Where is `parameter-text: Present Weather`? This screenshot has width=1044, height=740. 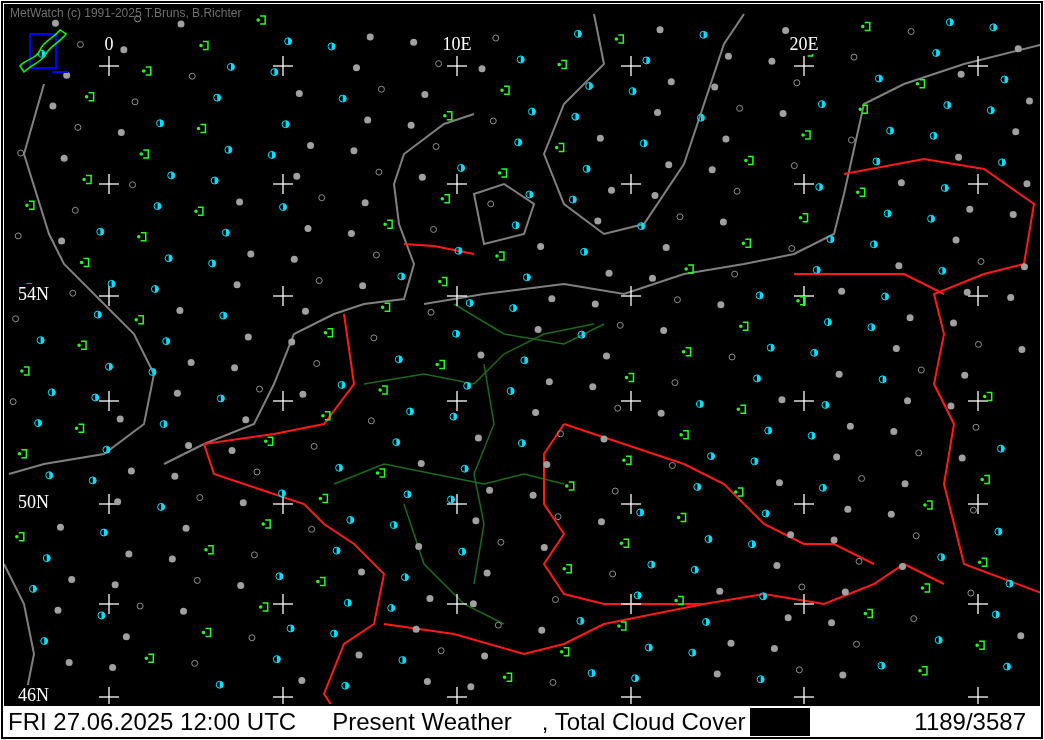 parameter-text: Present Weather is located at coordinates (437, 722).